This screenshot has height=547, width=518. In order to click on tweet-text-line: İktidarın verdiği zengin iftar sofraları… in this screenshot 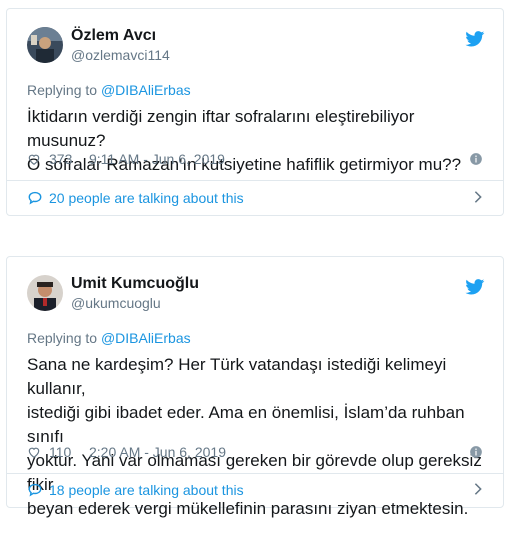, I will do `click(221, 128)`.